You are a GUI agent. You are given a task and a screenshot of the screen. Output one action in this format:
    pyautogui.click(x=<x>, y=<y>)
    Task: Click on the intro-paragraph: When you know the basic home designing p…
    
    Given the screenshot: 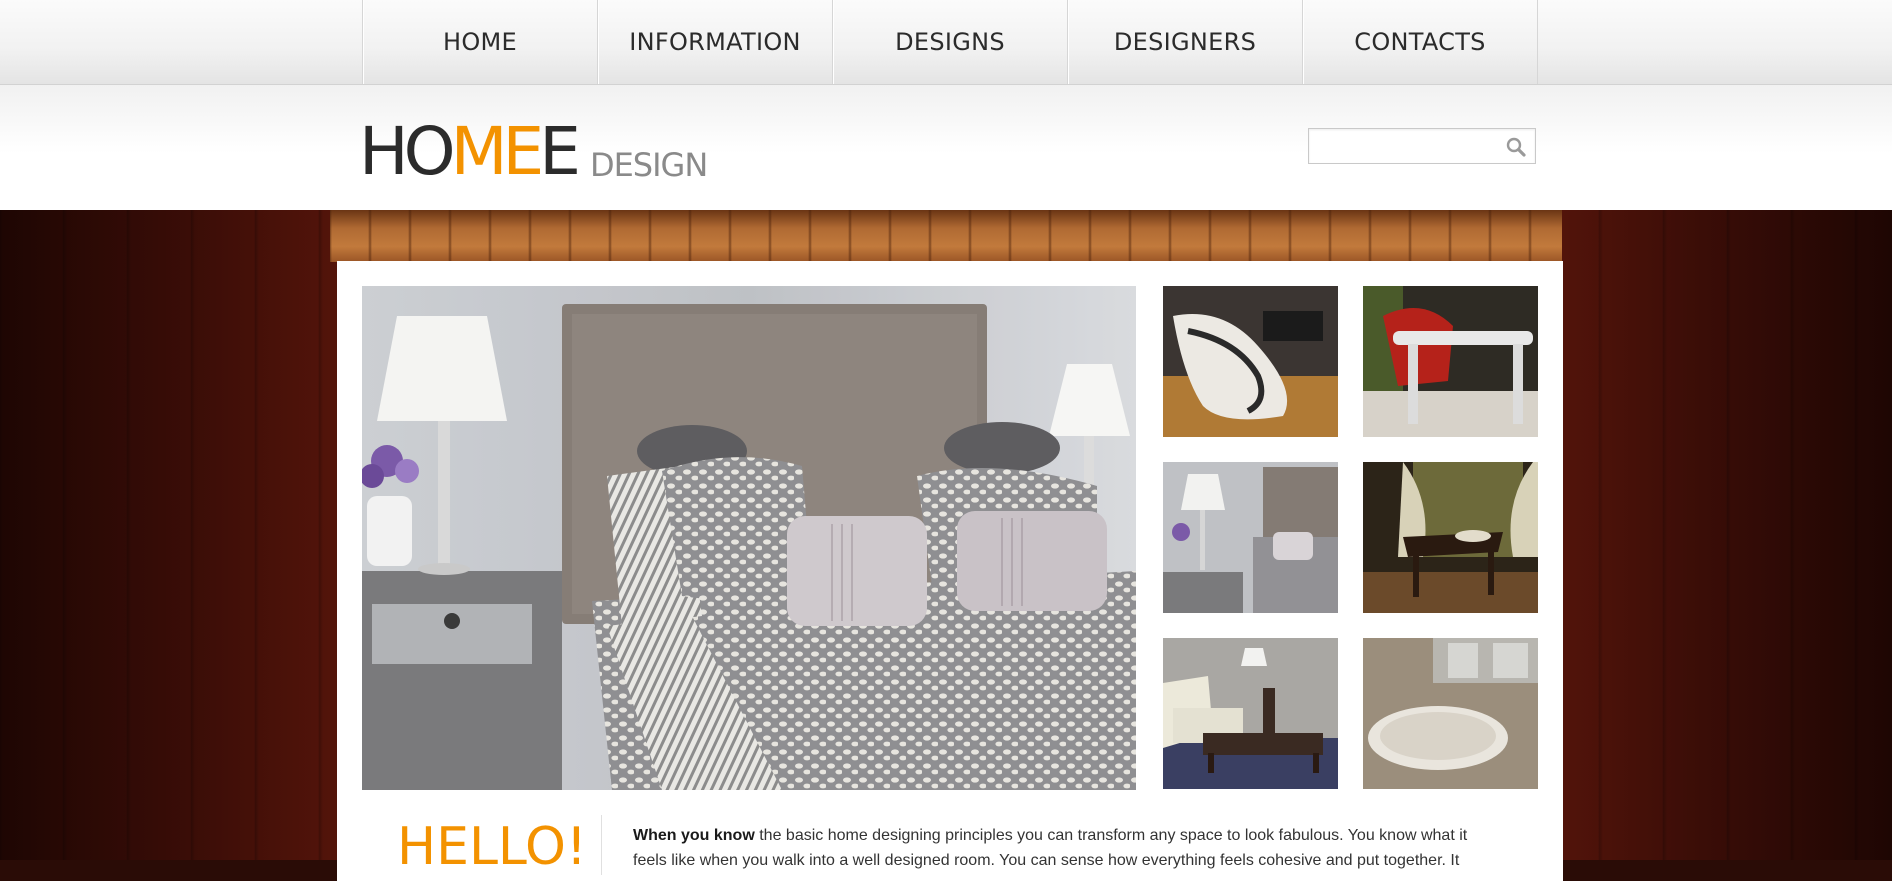 What is the action you would take?
    pyautogui.click(x=1073, y=848)
    